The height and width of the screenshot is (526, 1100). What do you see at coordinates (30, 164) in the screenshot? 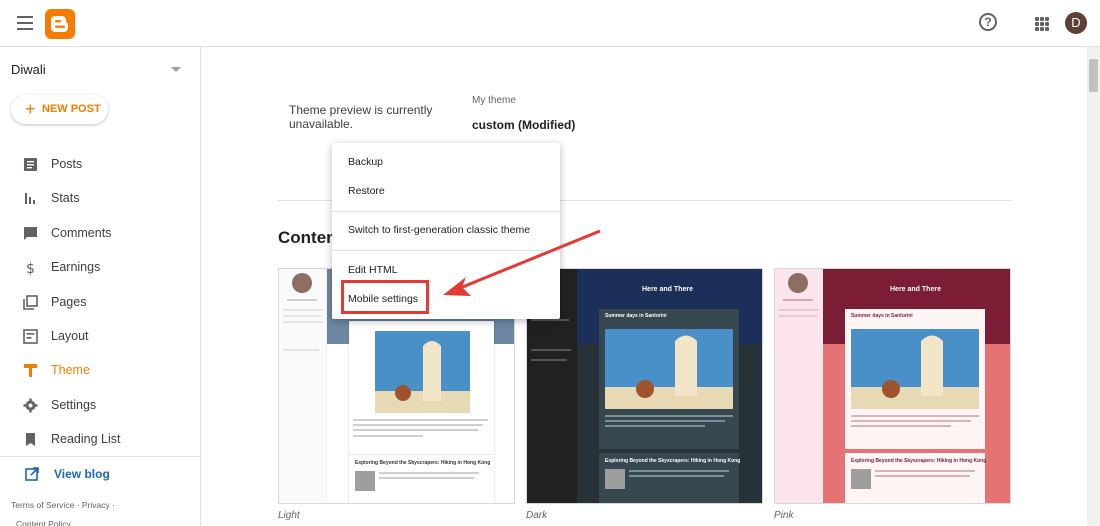
I see `posts-icon` at bounding box center [30, 164].